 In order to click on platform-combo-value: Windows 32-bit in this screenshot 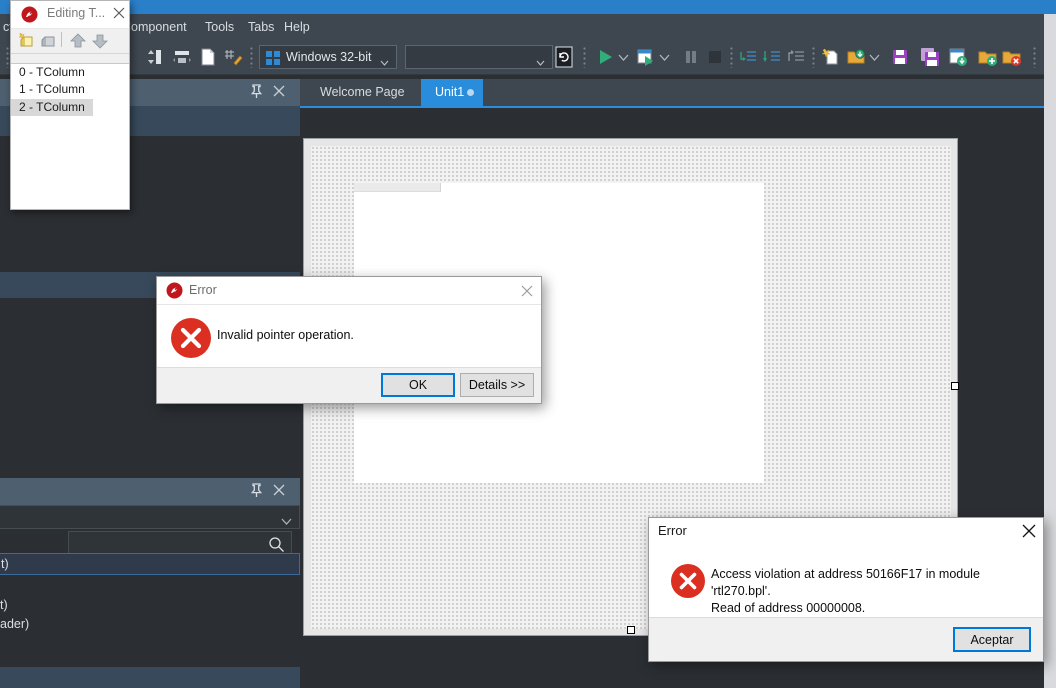, I will do `click(329, 57)`.